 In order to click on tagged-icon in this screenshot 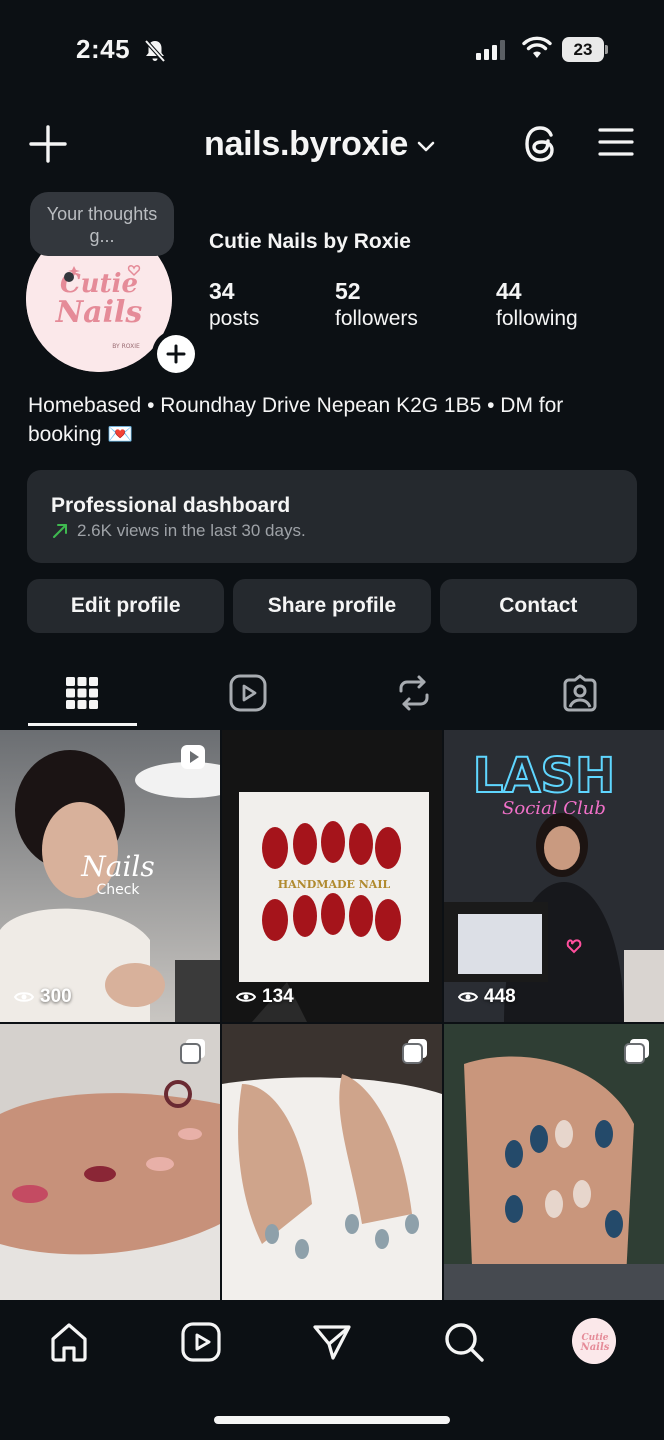, I will do `click(580, 693)`.